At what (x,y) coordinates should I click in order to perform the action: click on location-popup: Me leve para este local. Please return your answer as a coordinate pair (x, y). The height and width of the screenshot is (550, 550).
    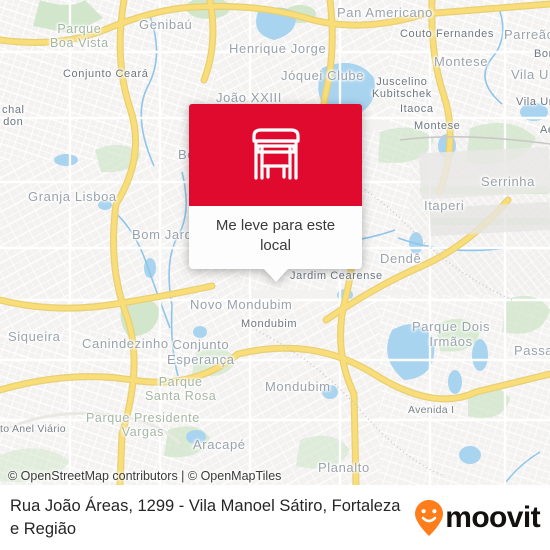
    Looking at the image, I should click on (275, 193).